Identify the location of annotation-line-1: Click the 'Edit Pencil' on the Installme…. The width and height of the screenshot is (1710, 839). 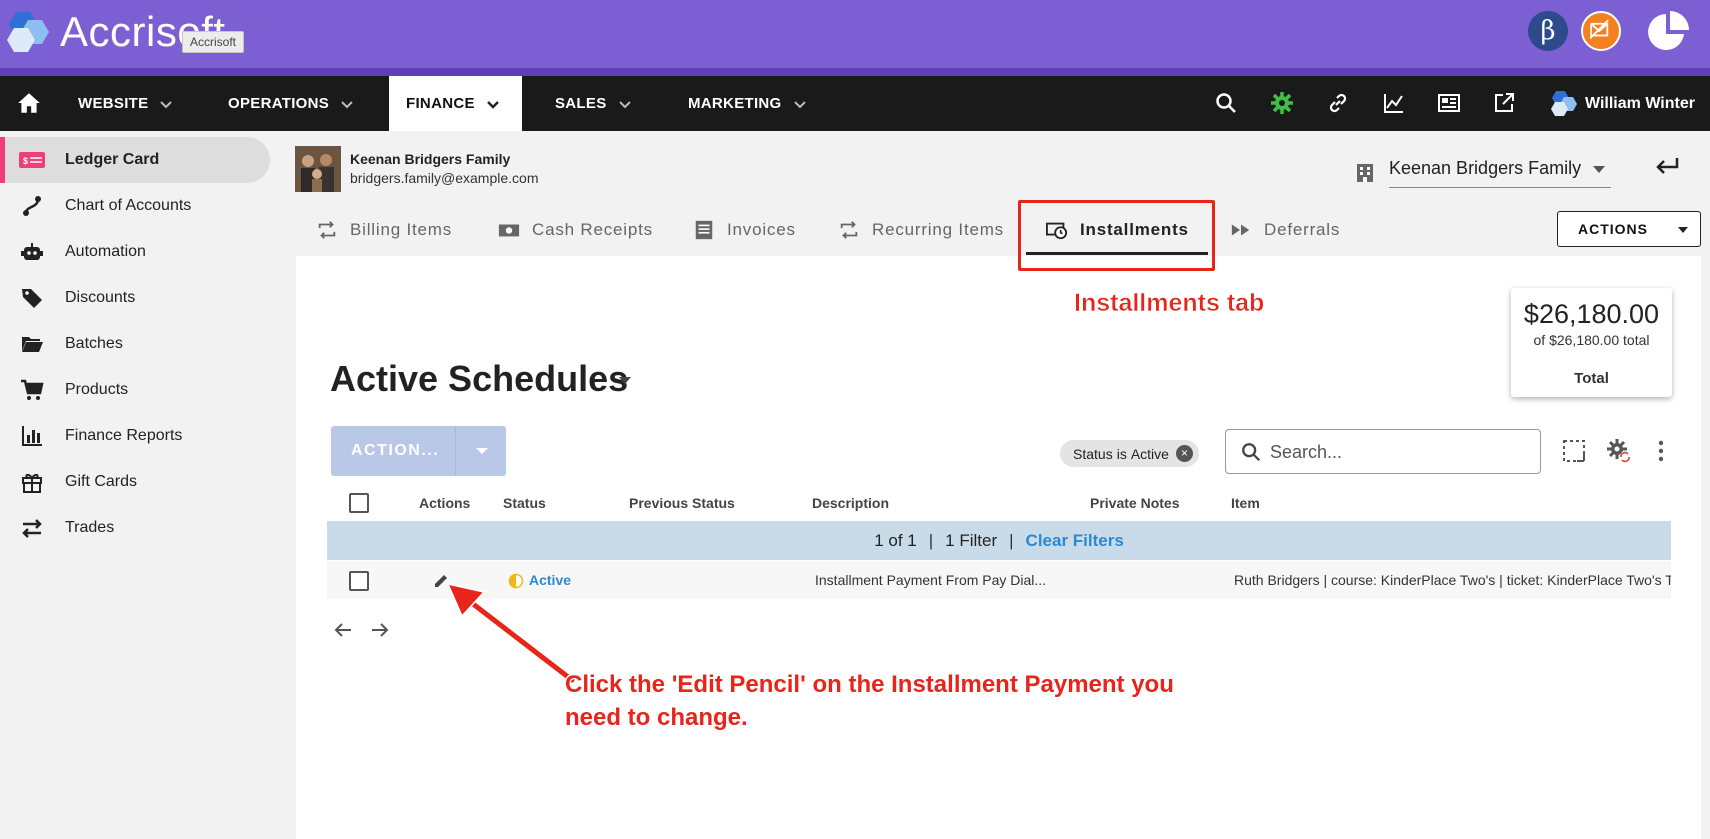
(869, 684).